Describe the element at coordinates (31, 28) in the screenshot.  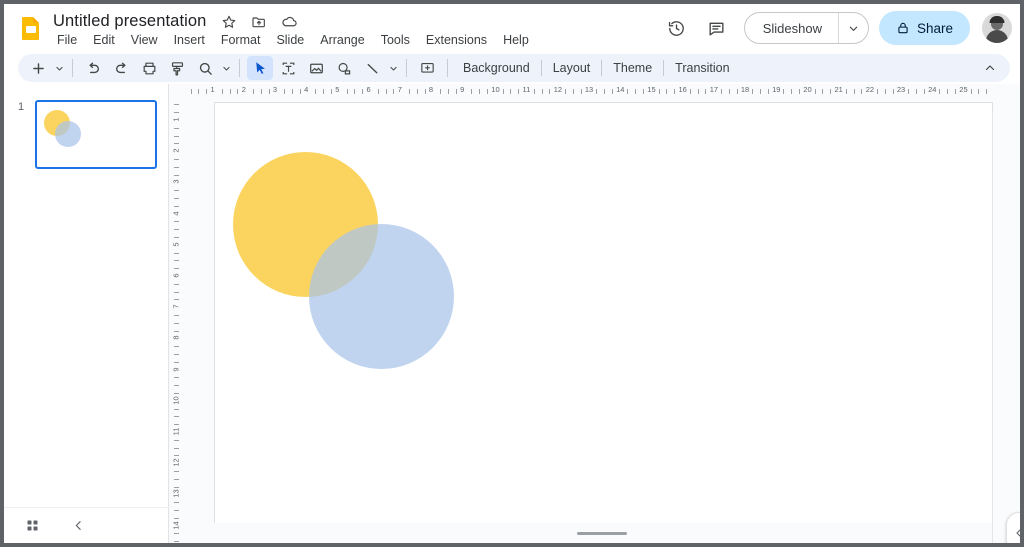
I see `slides-logo-icon` at that location.